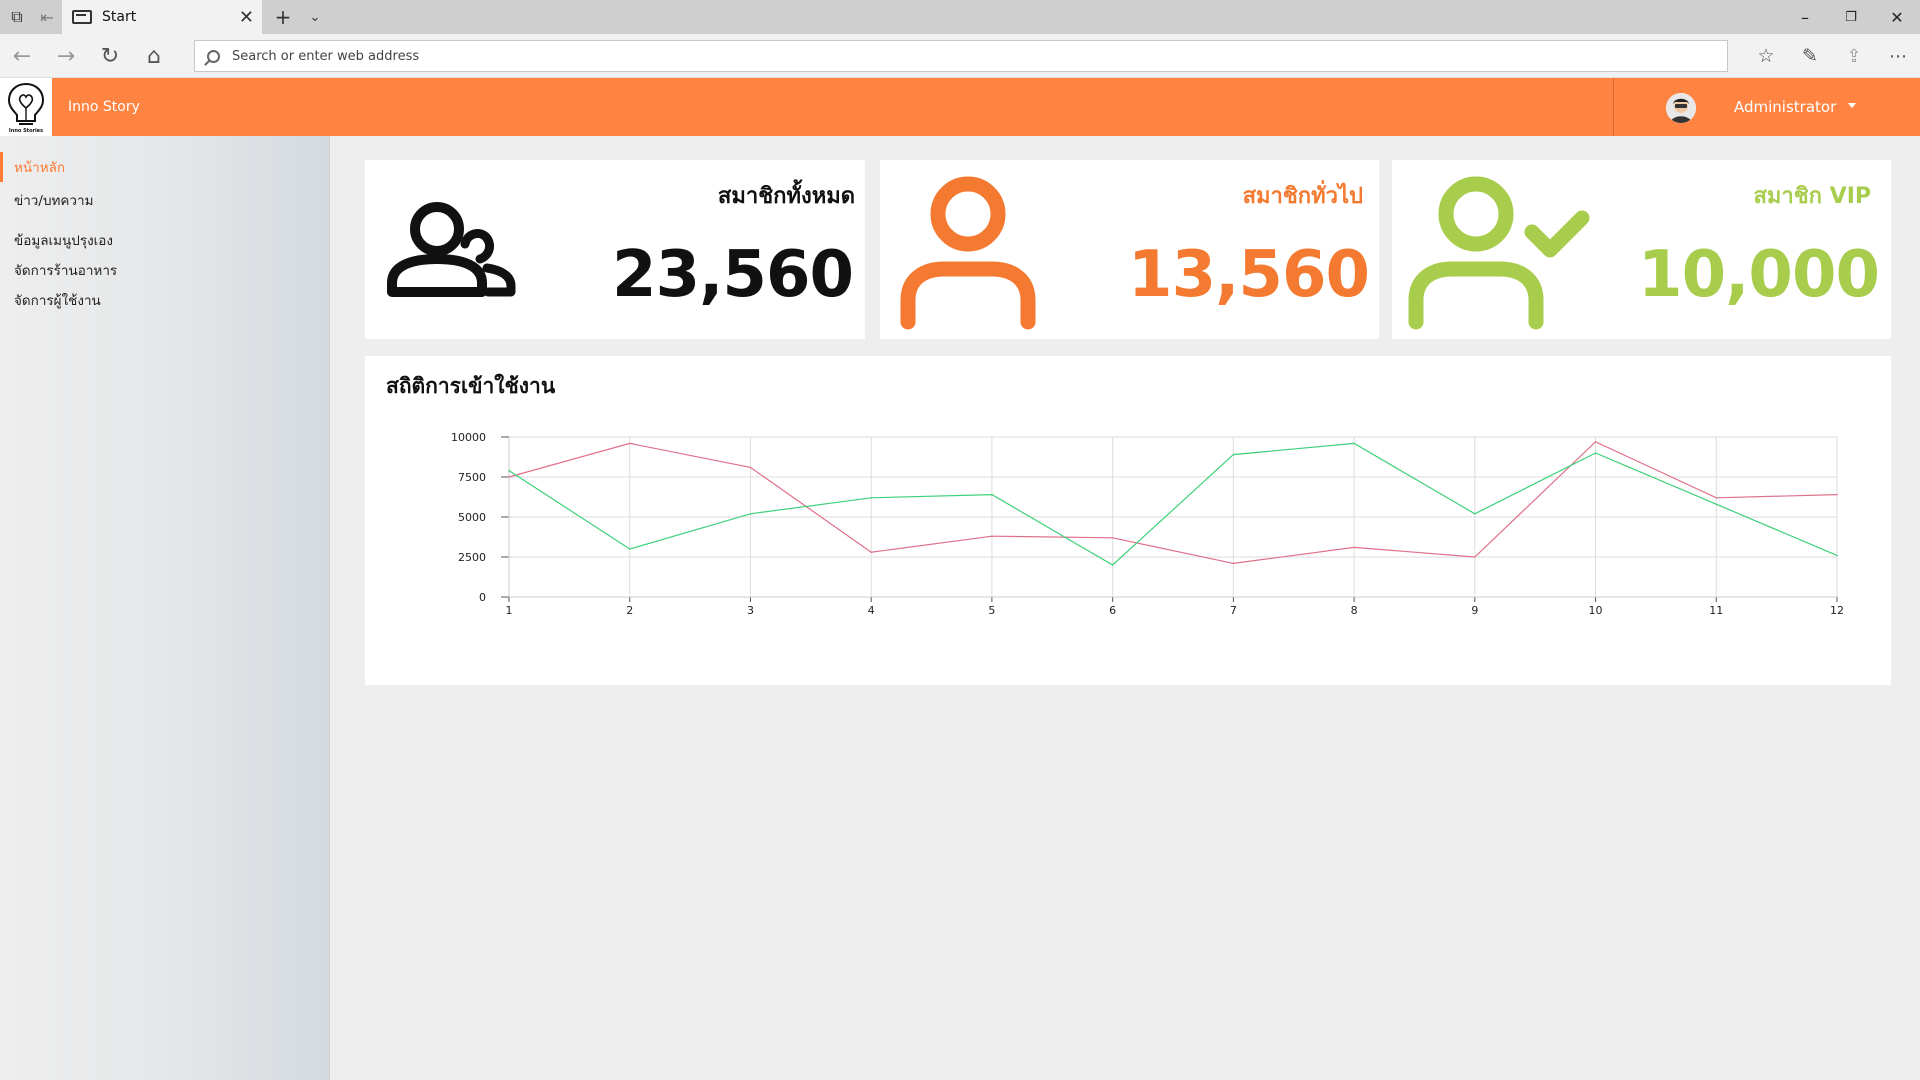 The image size is (1920, 1080). I want to click on x-tick-label: 6, so click(1112, 610).